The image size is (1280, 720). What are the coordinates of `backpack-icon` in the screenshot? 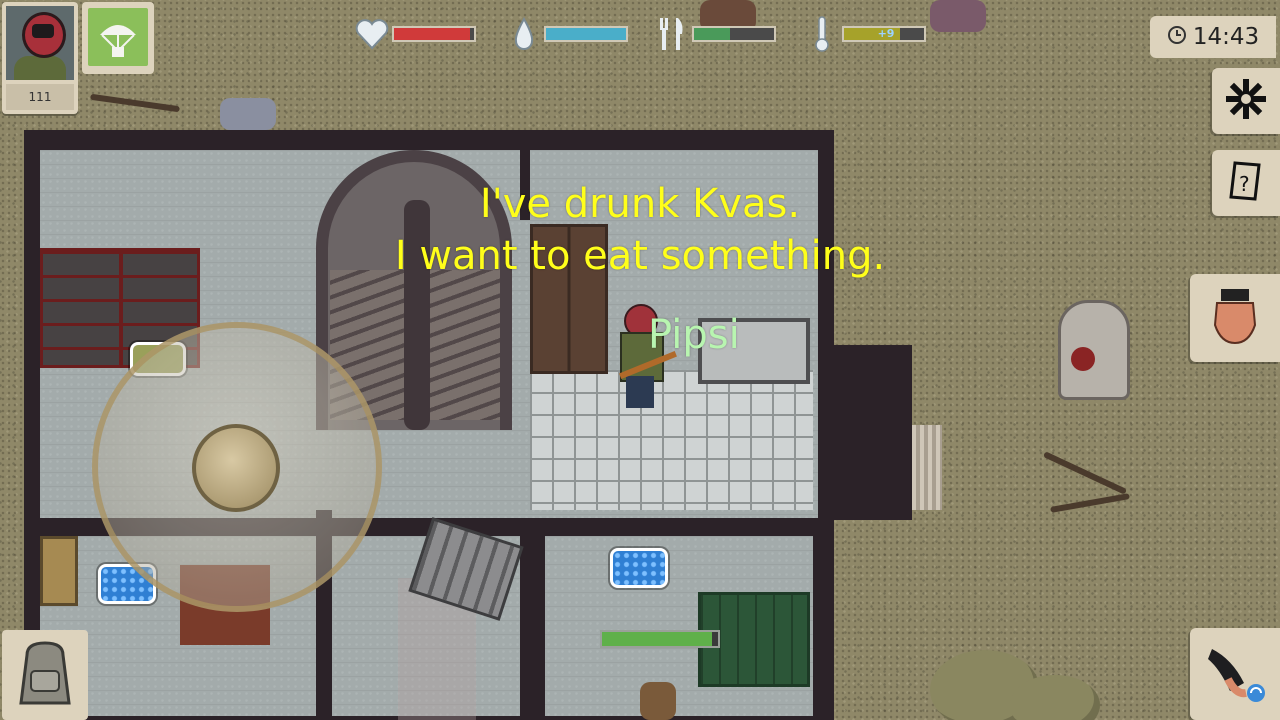 It's located at (45, 675).